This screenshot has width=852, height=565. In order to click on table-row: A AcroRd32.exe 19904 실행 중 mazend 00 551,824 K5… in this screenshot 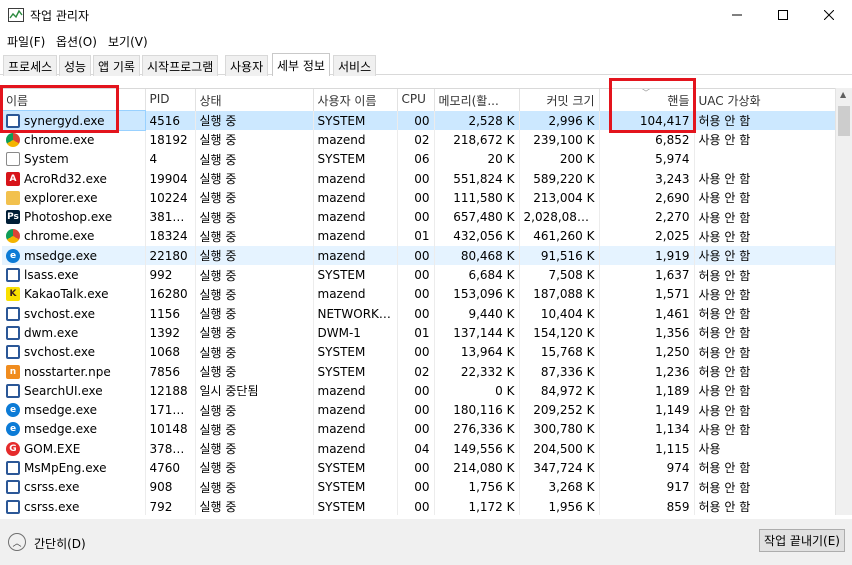, I will do `click(419, 178)`.